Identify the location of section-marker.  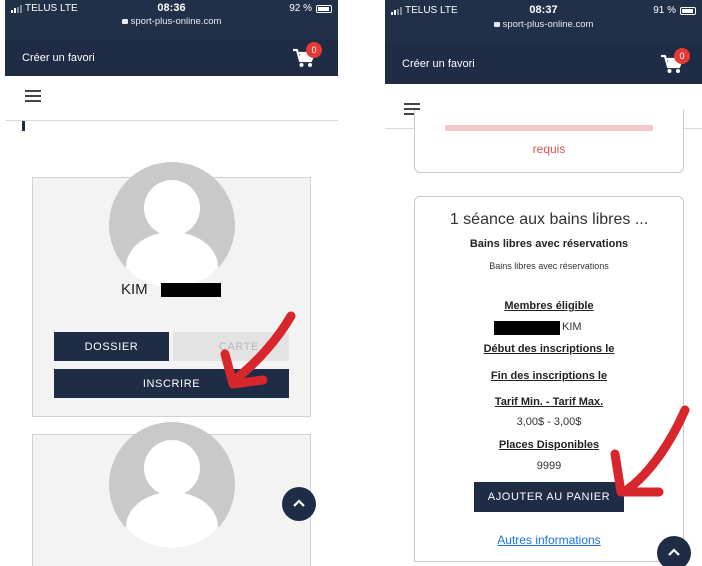
(23, 126).